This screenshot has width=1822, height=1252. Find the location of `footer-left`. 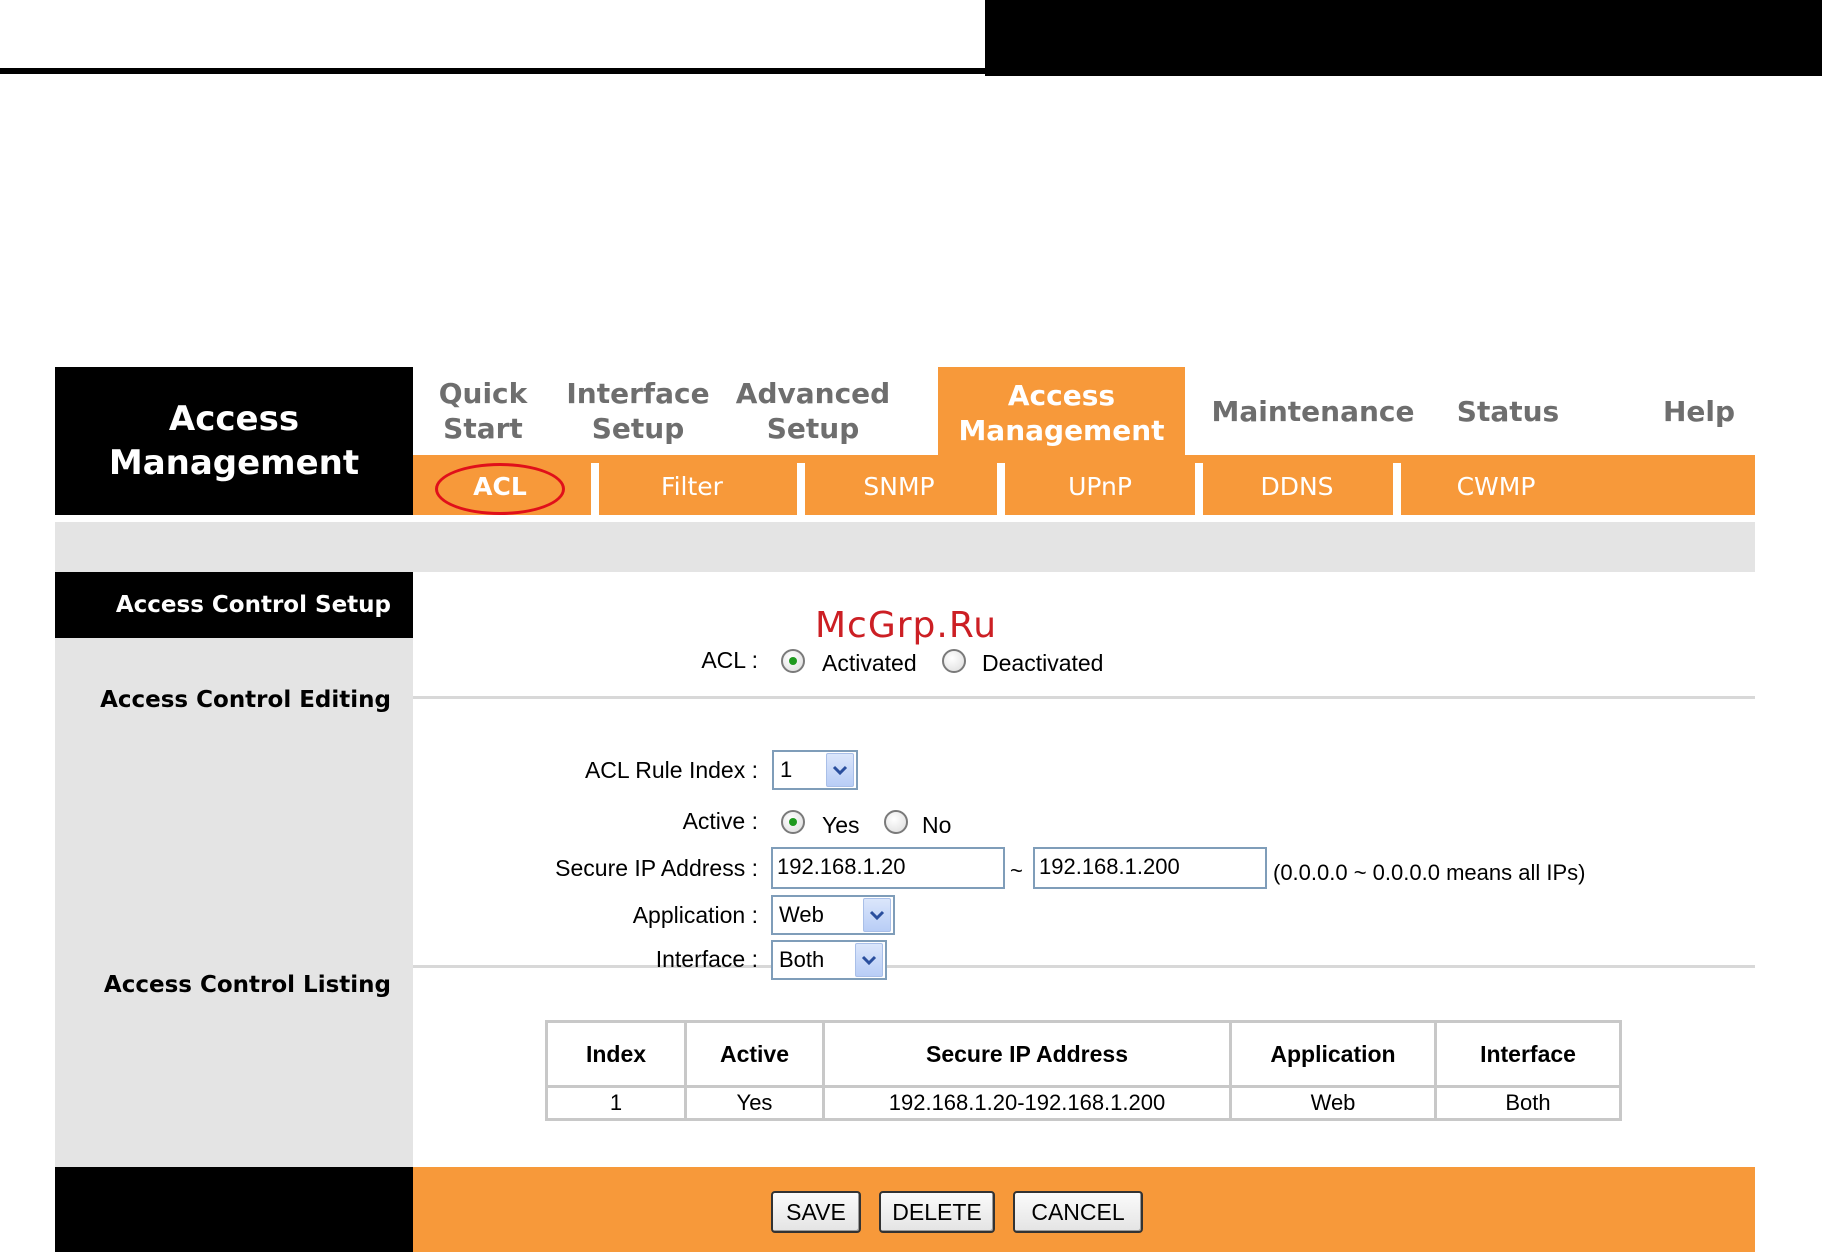

footer-left is located at coordinates (234, 1209).